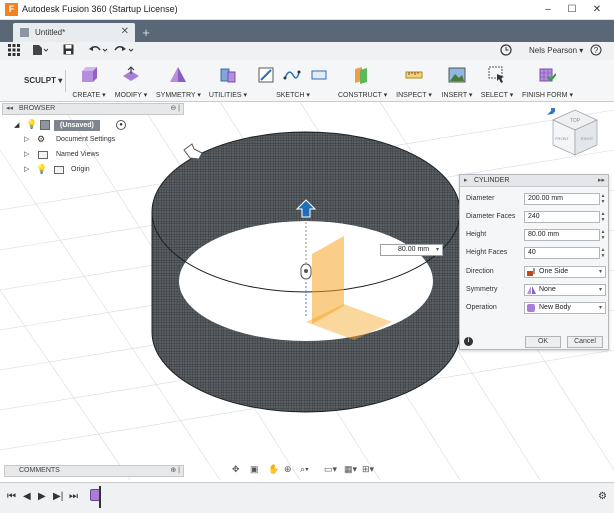 The height and width of the screenshot is (513, 614). I want to click on timeline-settings-gear-icon: ⚙, so click(602, 496).